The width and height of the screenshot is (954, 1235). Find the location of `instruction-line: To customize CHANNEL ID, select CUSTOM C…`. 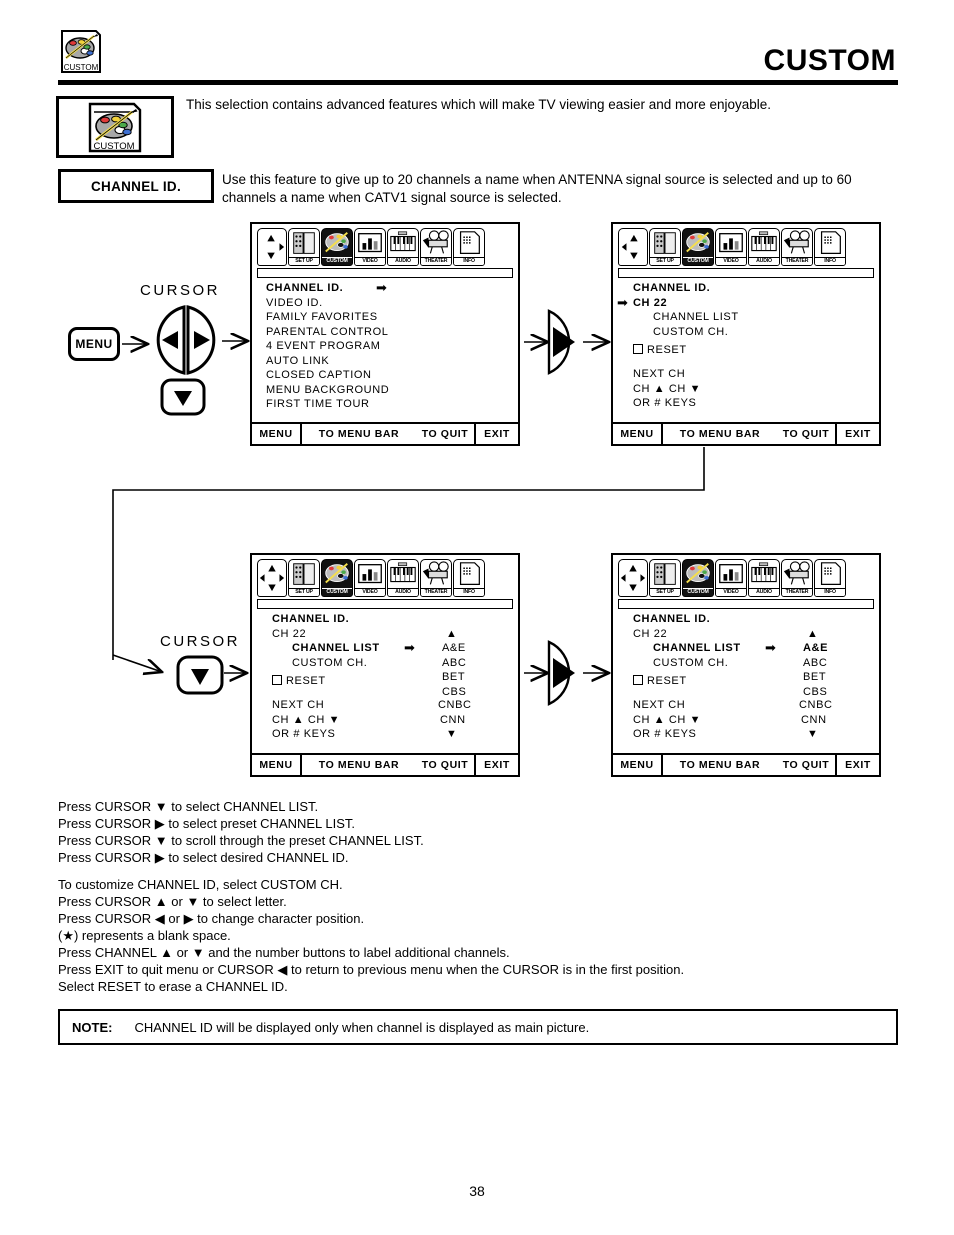

instruction-line: To customize CHANNEL ID, select CUSTOM C… is located at coordinates (200, 884).